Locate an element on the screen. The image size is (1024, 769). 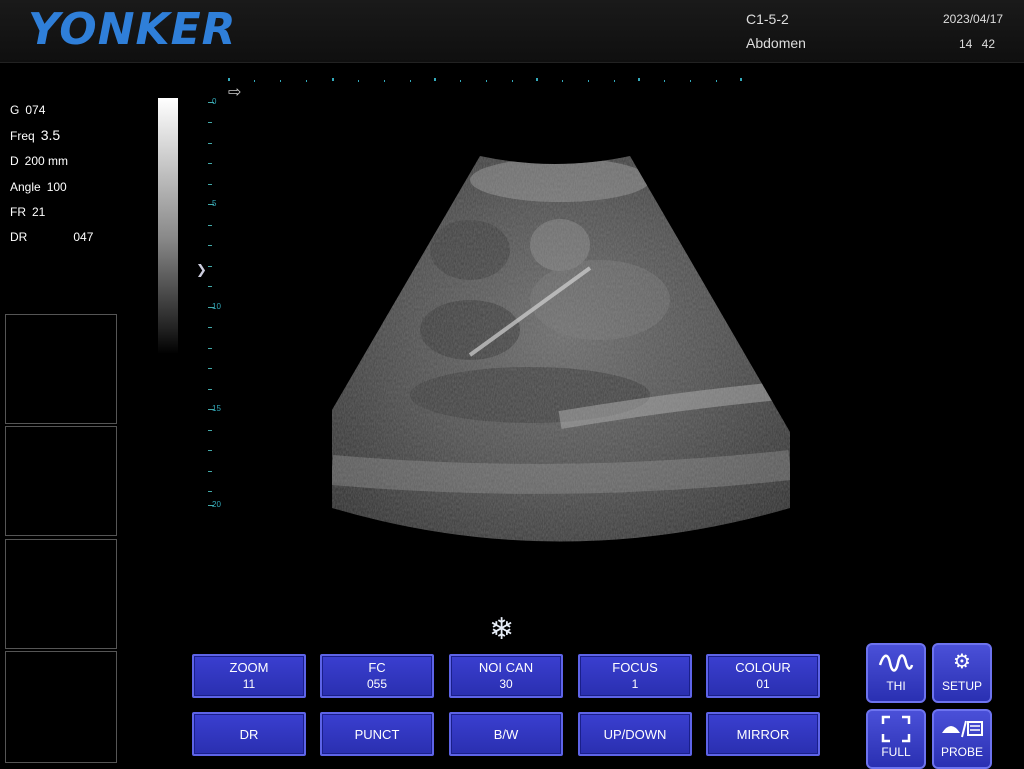
bw-button: B/W is located at coordinates (506, 734).